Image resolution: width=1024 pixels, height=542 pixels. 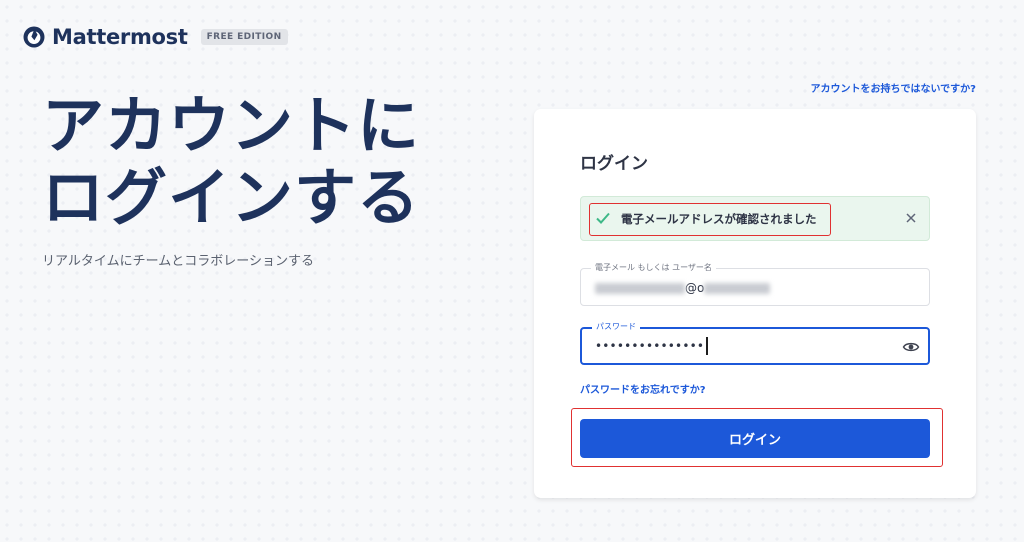 I want to click on edition-badge: FREE EDITION, so click(x=244, y=37).